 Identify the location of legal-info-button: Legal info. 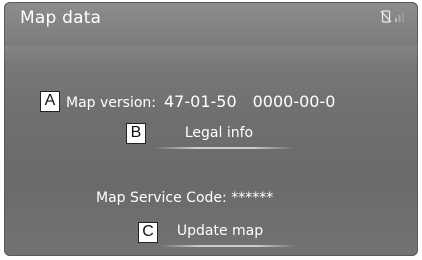
(219, 133).